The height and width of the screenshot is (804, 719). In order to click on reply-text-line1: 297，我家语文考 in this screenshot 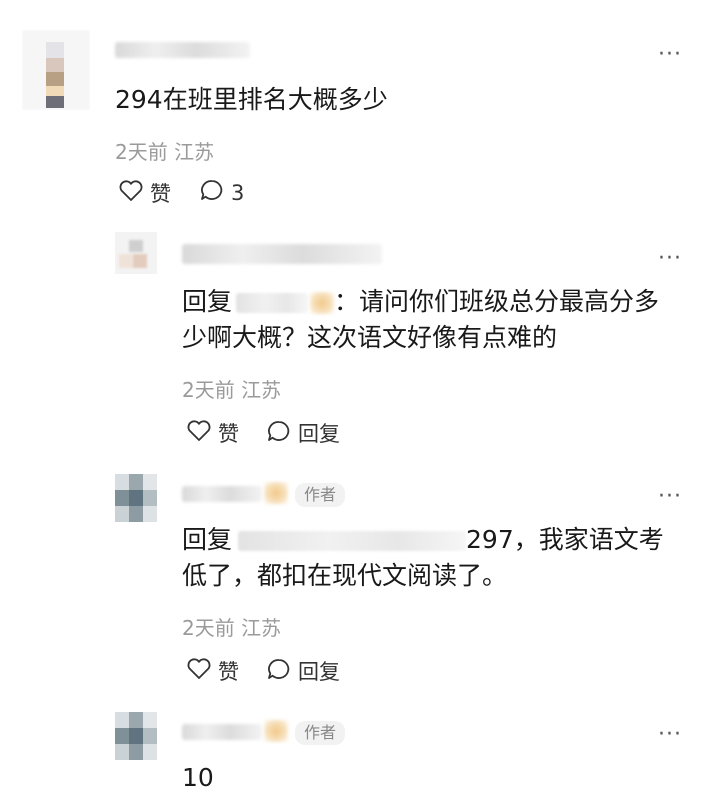, I will do `click(565, 539)`.